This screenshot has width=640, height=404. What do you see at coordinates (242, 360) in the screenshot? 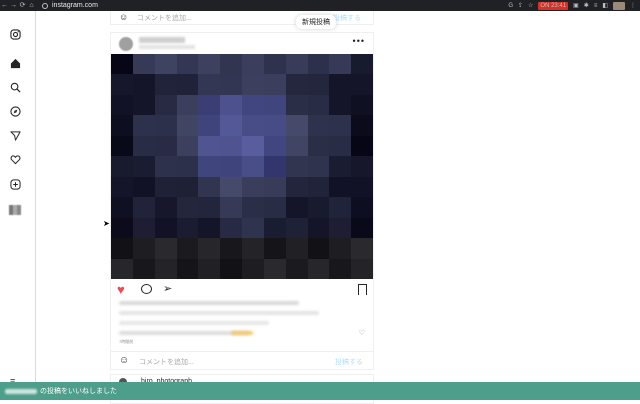
I see `comment-row: ☺ コメントを追加... 投稿する` at bounding box center [242, 360].